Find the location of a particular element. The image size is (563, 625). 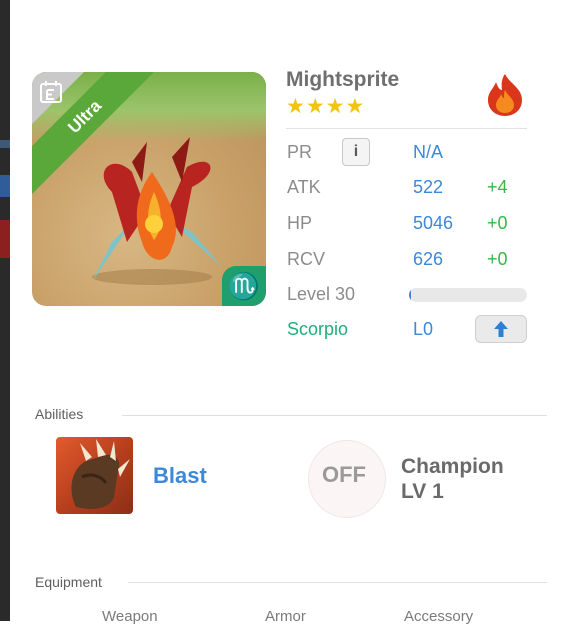

header-divider is located at coordinates (406, 128).